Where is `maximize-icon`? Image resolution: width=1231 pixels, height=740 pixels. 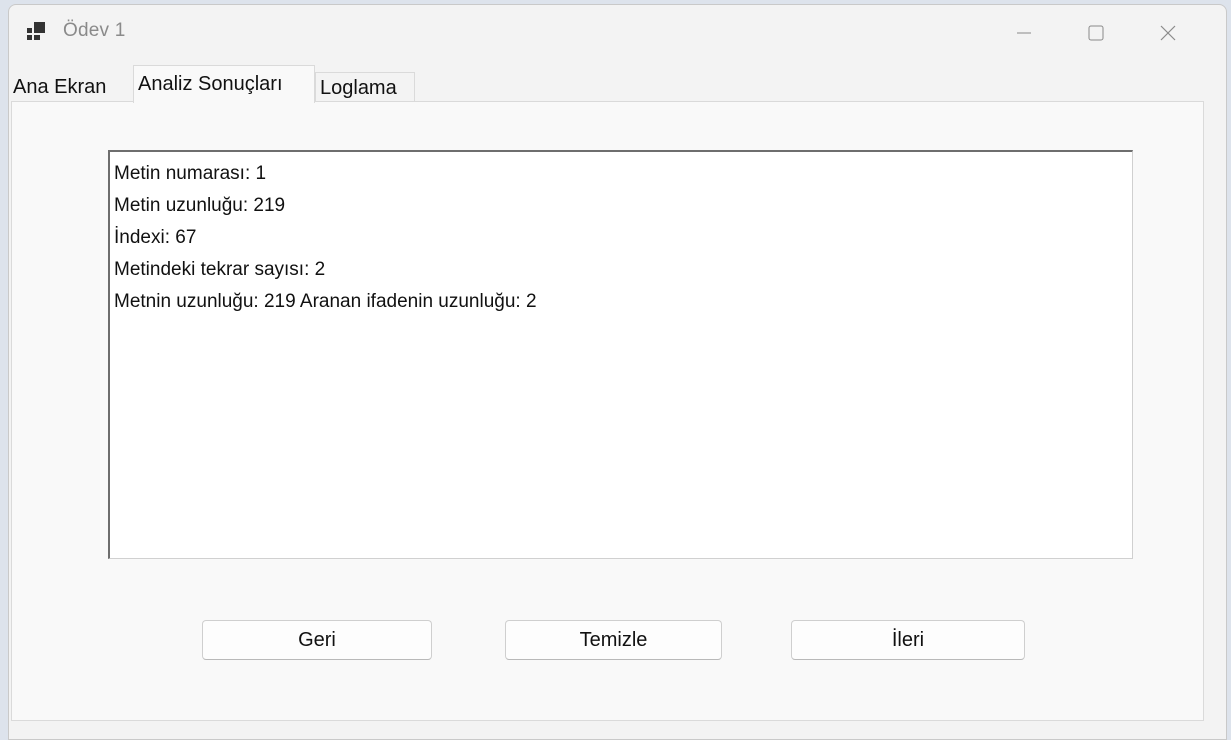 maximize-icon is located at coordinates (1096, 33).